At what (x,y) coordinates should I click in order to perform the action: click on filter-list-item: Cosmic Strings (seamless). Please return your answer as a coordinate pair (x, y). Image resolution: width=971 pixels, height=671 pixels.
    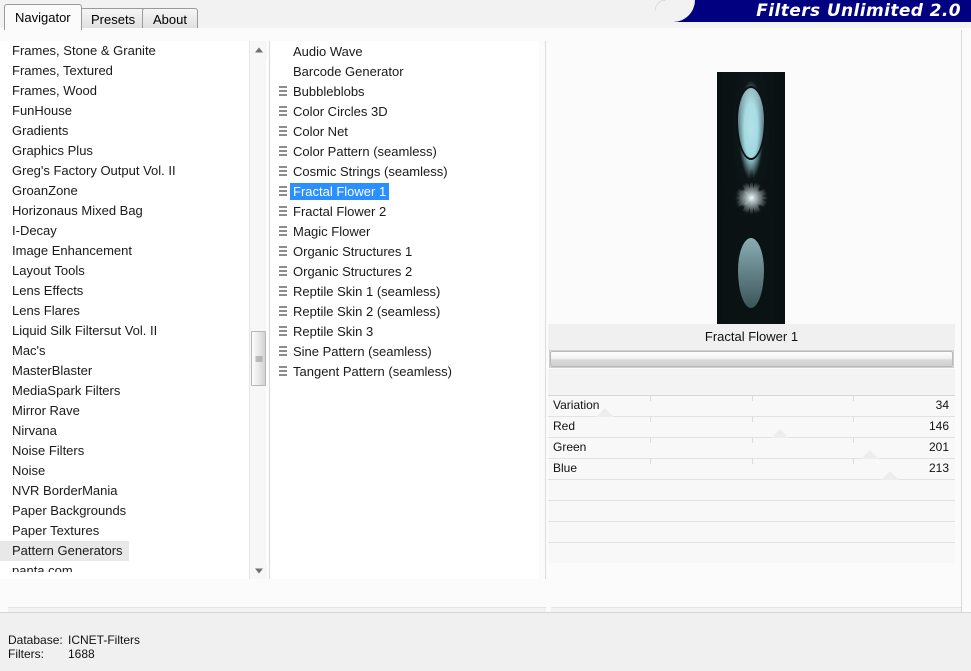
    Looking at the image, I should click on (405, 171).